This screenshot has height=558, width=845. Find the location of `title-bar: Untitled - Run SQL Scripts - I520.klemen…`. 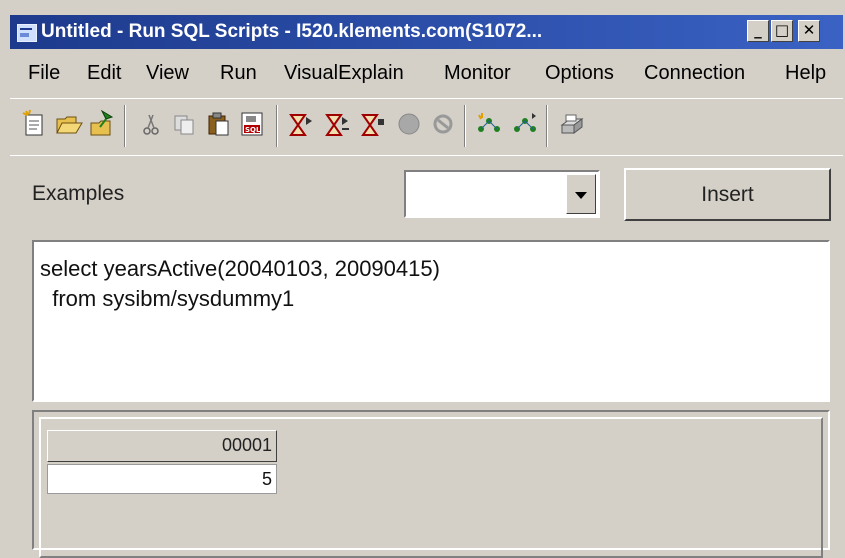

title-bar: Untitled - Run SQL Scripts - I520.klemen… is located at coordinates (426, 32).